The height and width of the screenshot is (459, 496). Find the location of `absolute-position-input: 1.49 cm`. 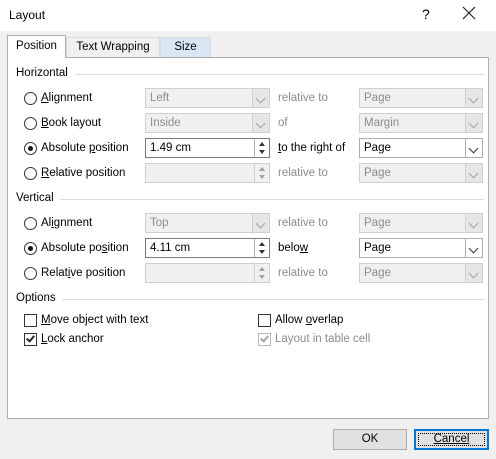

absolute-position-input: 1.49 cm is located at coordinates (207, 148).